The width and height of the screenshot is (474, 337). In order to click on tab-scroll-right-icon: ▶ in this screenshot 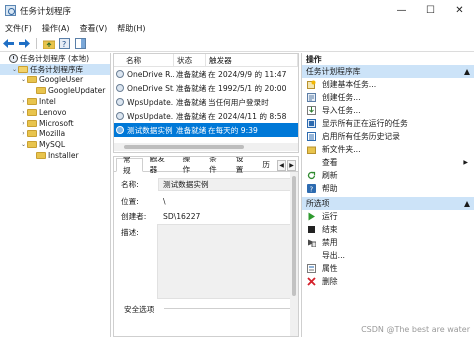, I will do `click(292, 165)`.